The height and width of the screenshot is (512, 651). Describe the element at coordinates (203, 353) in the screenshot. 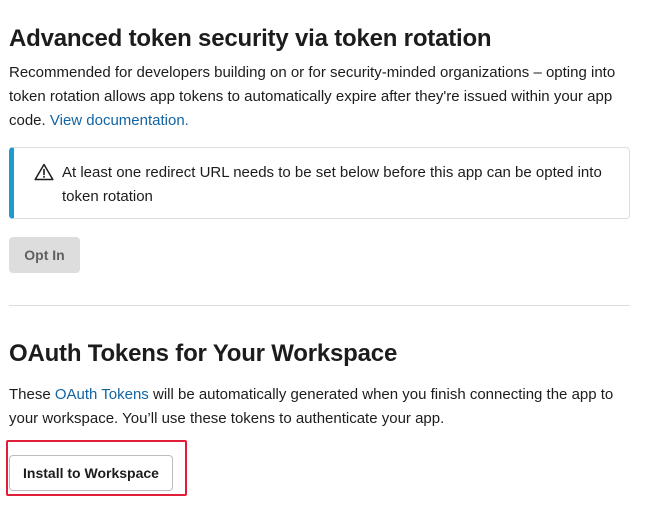

I see `oauth-tokens-heading: OAuth Tokens for Your Workspace` at that location.